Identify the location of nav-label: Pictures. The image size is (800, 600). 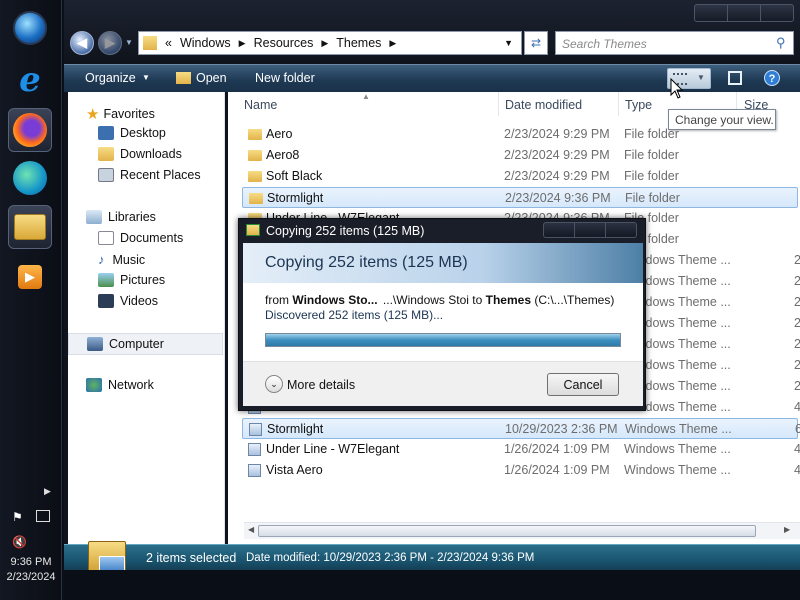
(143, 280).